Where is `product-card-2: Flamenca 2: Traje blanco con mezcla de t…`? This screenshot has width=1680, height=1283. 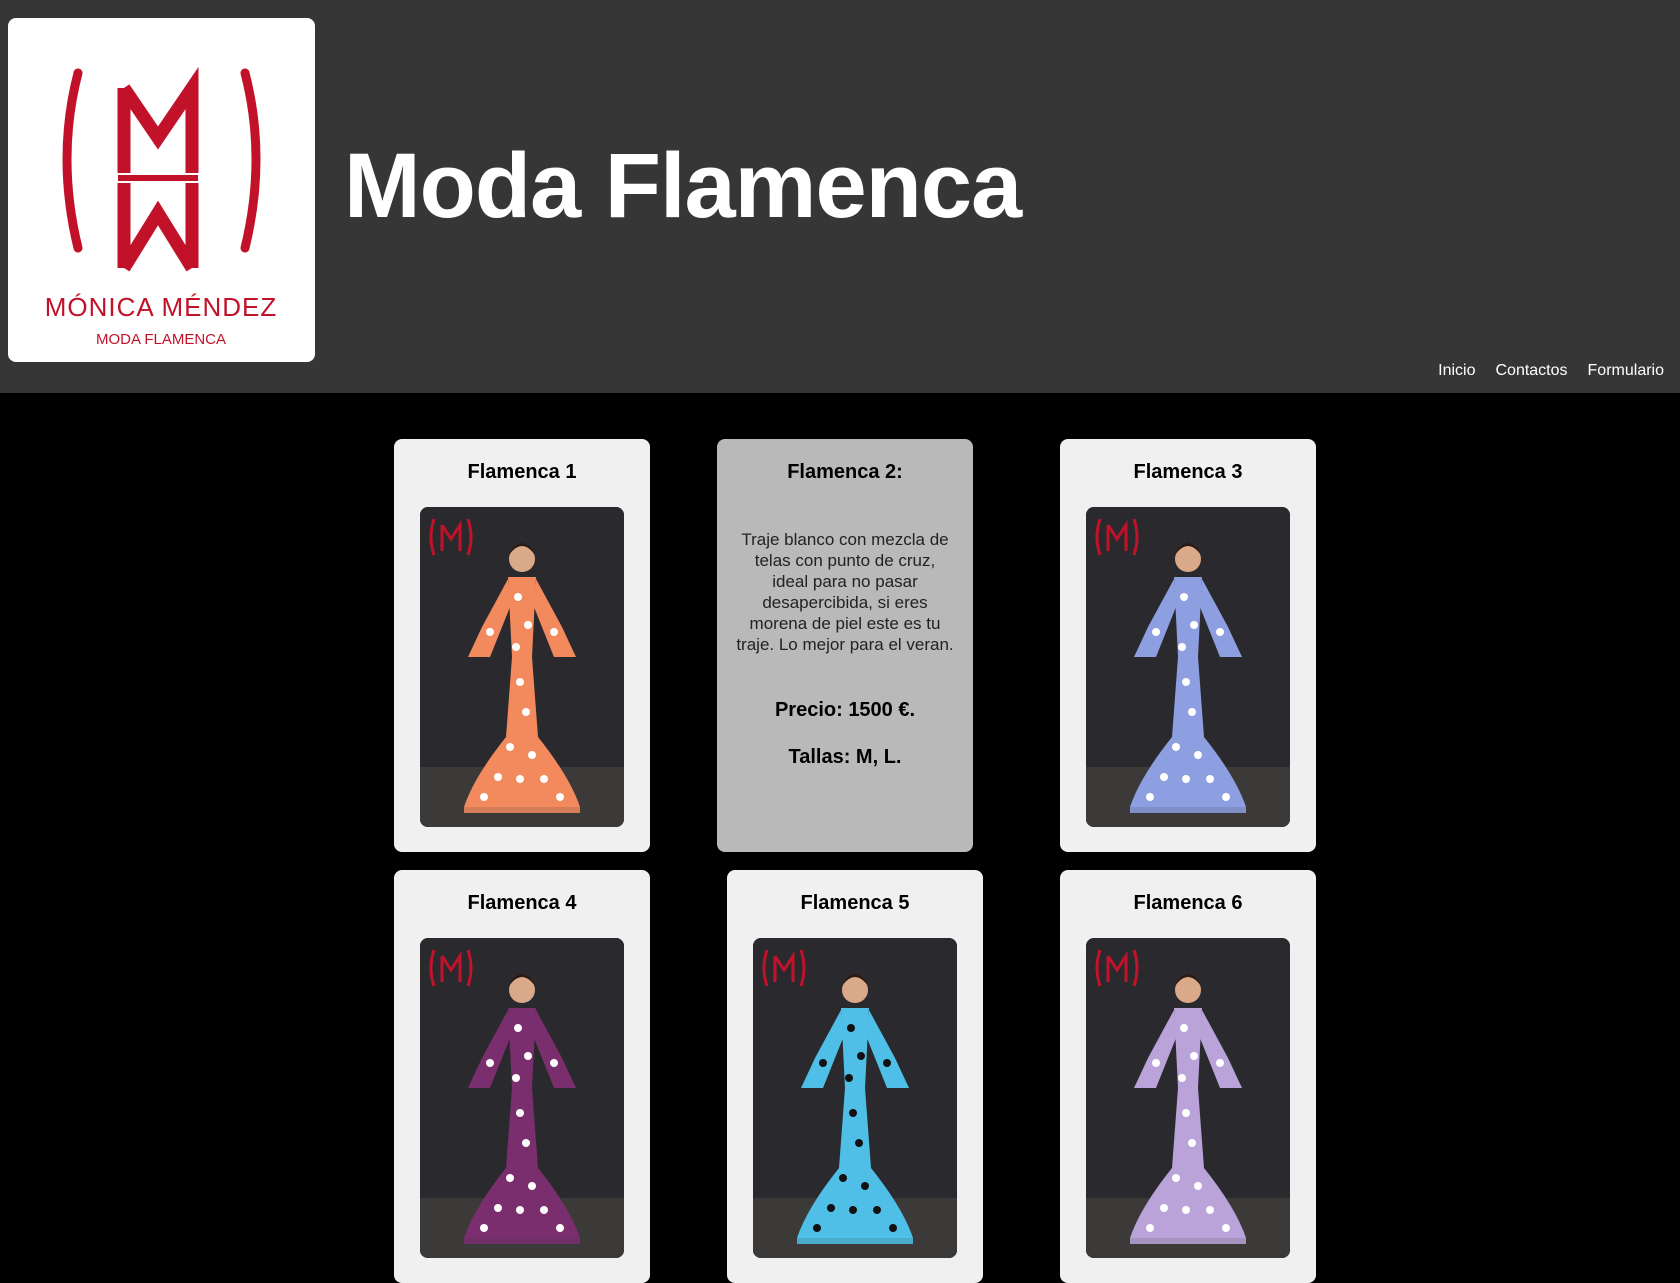 product-card-2: Flamenca 2: Traje blanco con mezcla de t… is located at coordinates (845, 645).